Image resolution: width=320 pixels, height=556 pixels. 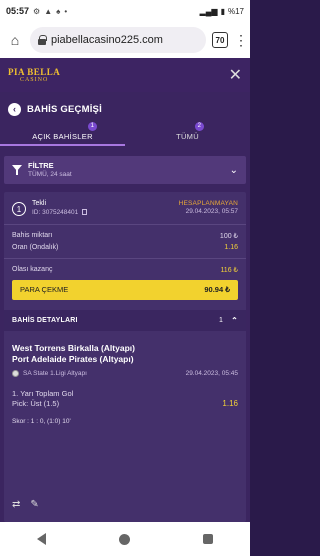 I want to click on more-menu-icon: ⋮, so click(x=241, y=40).